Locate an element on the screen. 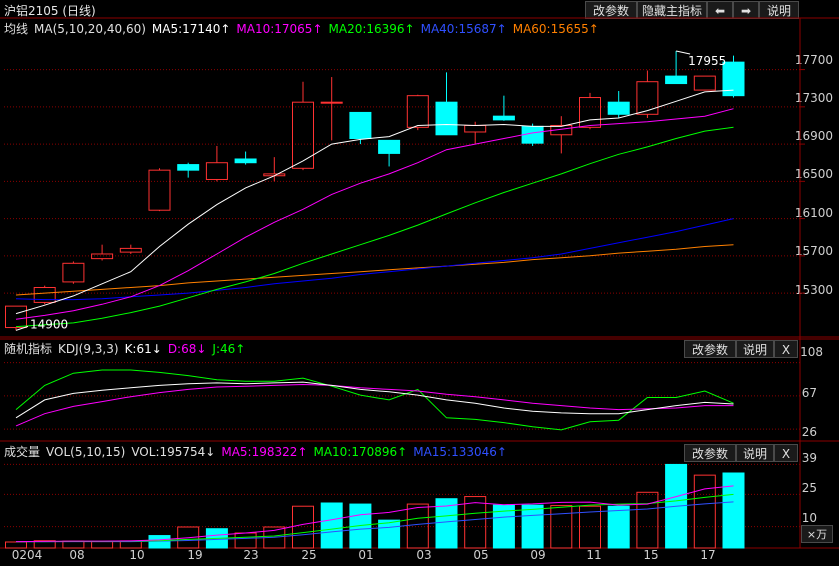  ma40-line is located at coordinates (374, 259).